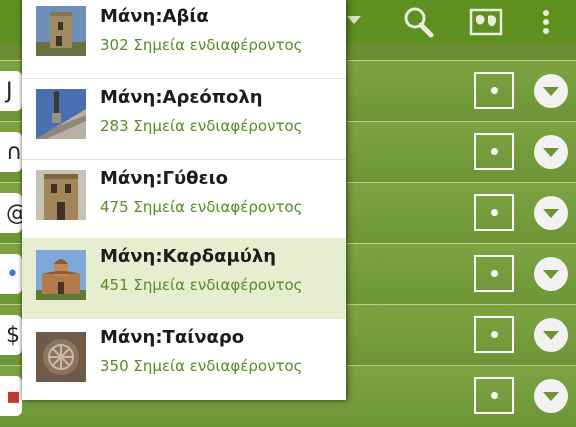 Image resolution: width=576 pixels, height=427 pixels. I want to click on statue-steps-image, so click(61, 114).